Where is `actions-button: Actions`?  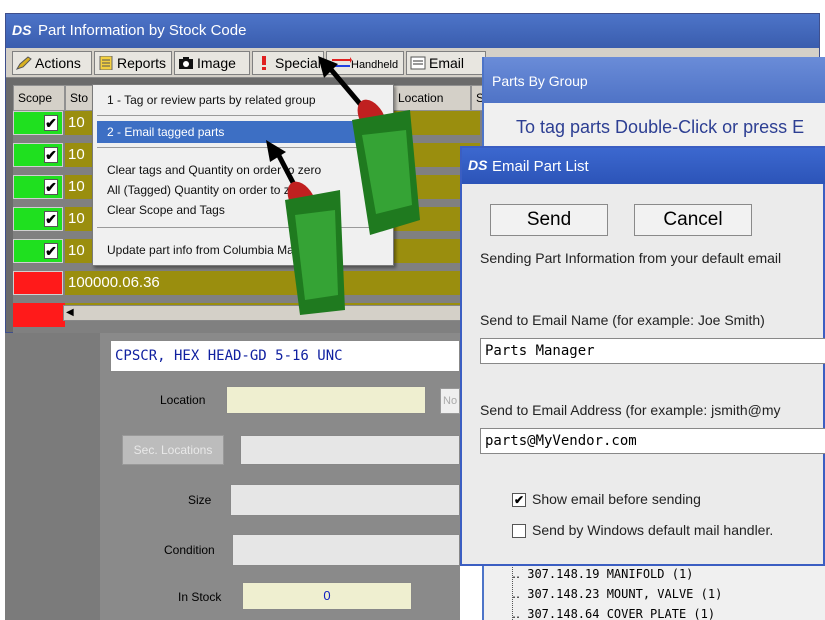
actions-button: Actions is located at coordinates (52, 63).